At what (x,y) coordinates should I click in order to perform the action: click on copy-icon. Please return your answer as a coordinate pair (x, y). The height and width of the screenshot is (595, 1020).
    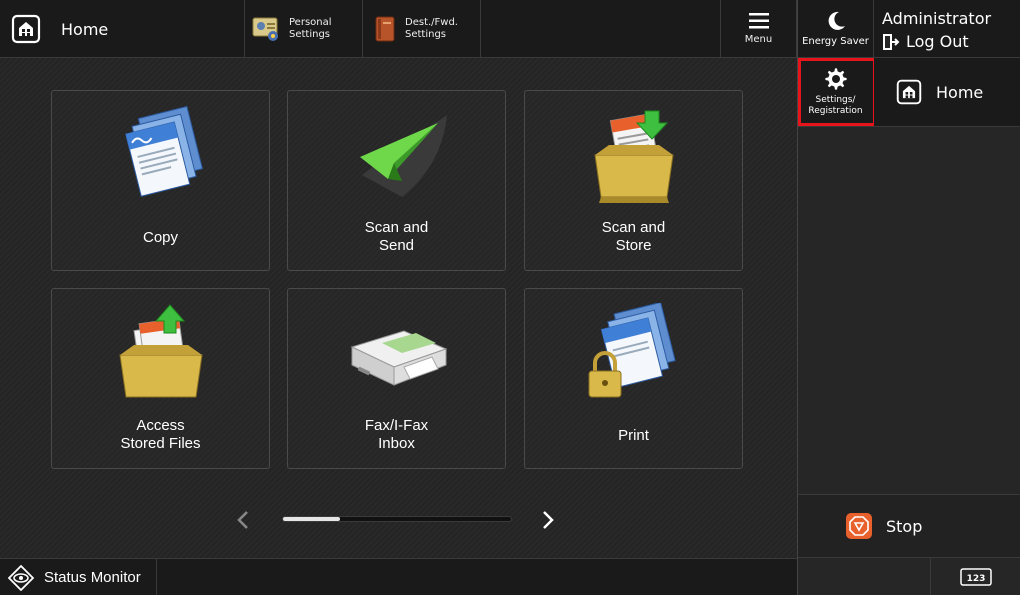
    Looking at the image, I should click on (163, 151).